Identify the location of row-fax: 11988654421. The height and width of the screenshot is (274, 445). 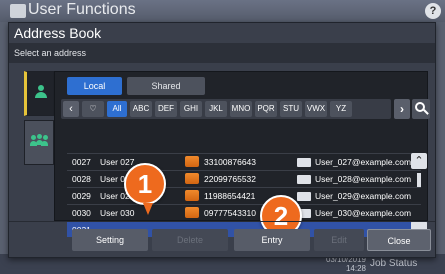
(230, 196).